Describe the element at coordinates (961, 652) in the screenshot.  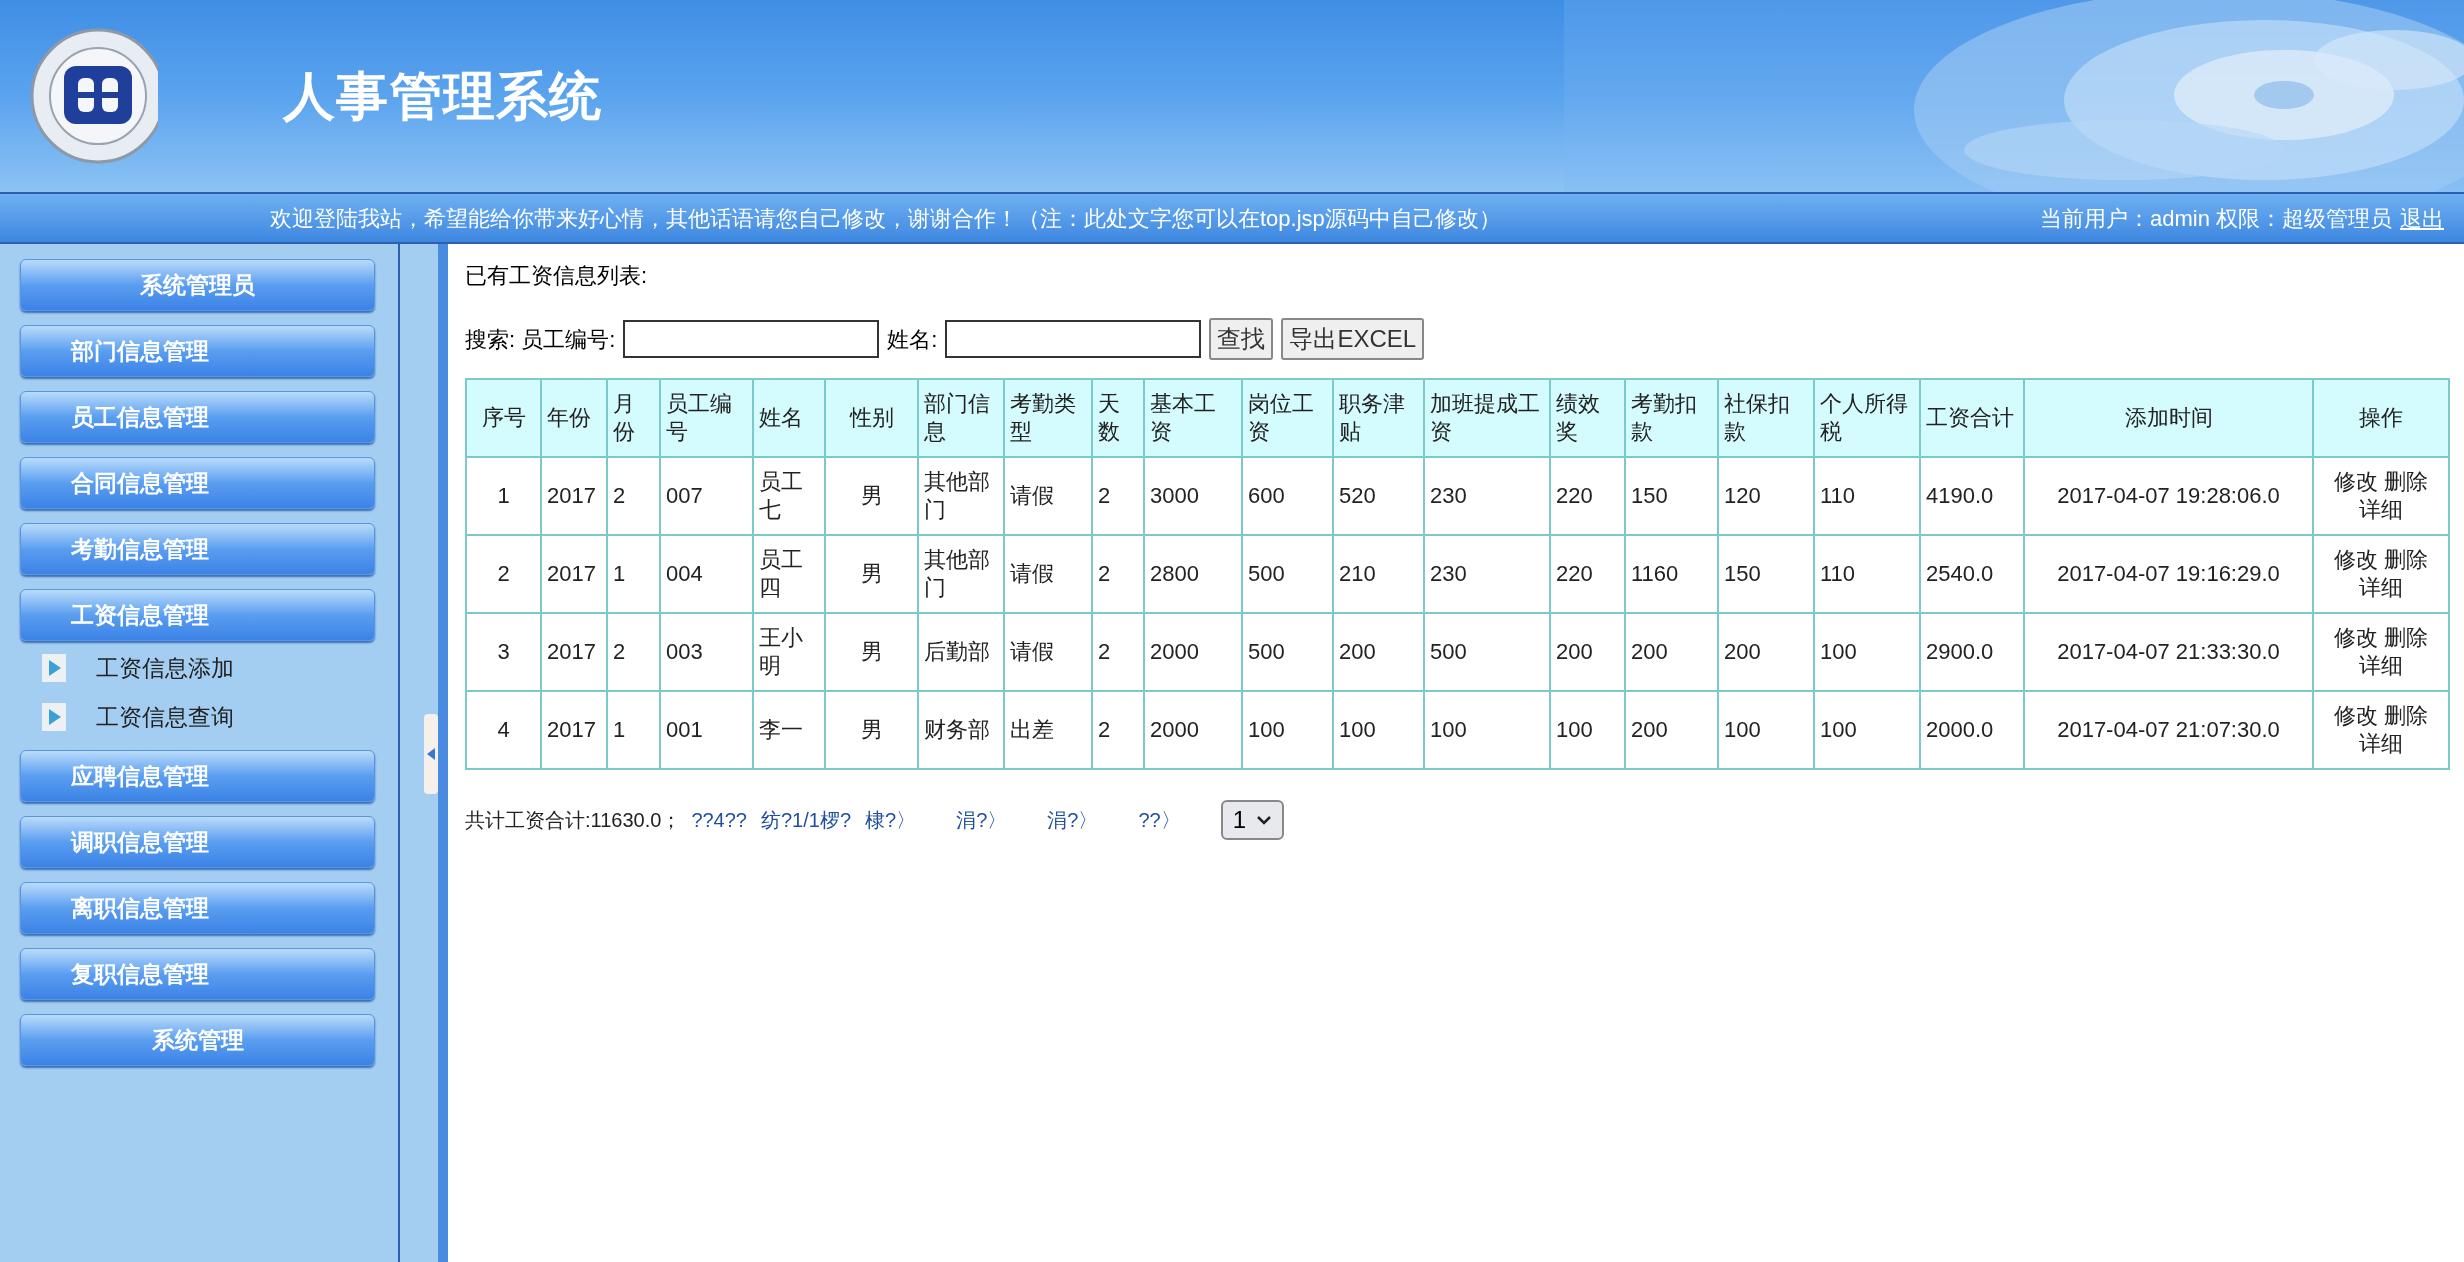
I see `table-cell: 后勤部` at that location.